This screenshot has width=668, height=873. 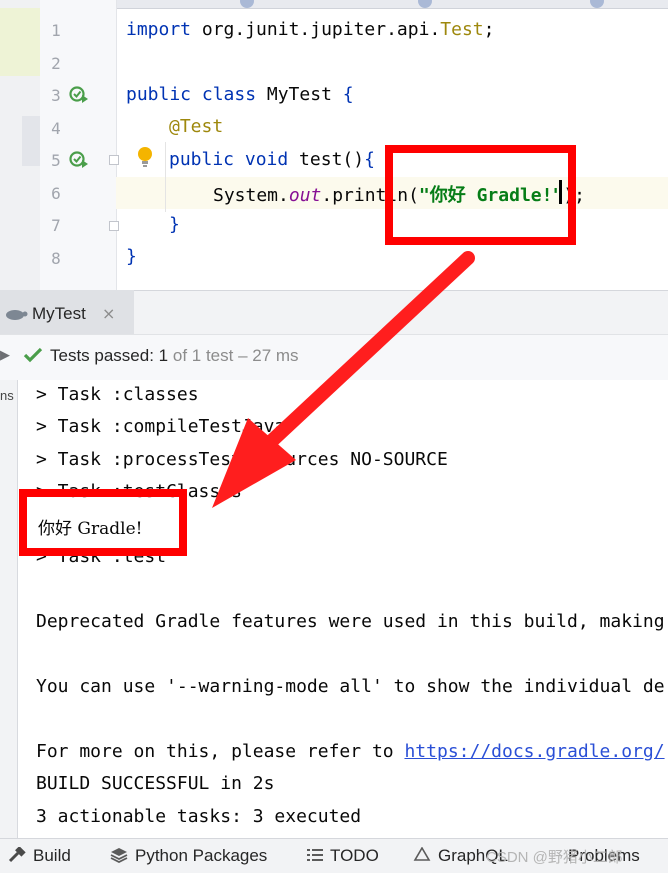 I want to click on close-icon: ×, so click(x=108, y=313).